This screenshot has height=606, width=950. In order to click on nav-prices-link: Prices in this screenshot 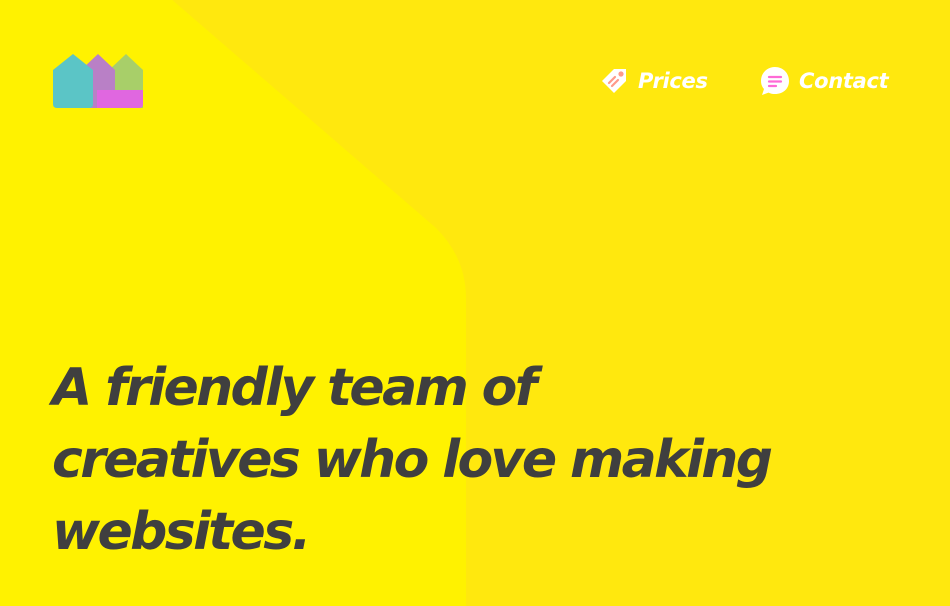, I will do `click(653, 81)`.